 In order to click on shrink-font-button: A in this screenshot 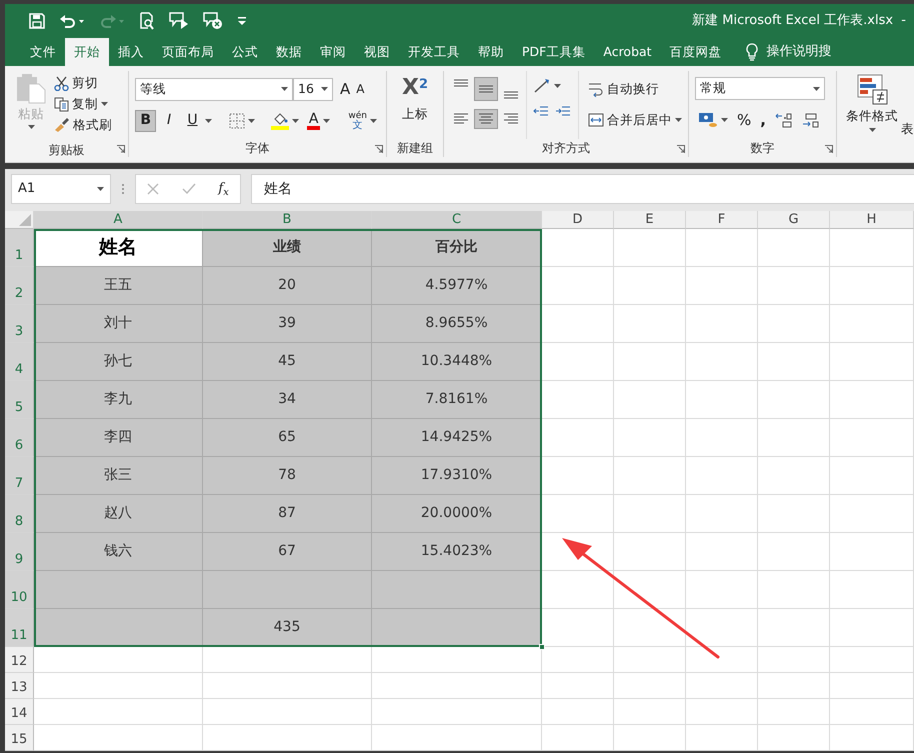, I will do `click(360, 89)`.